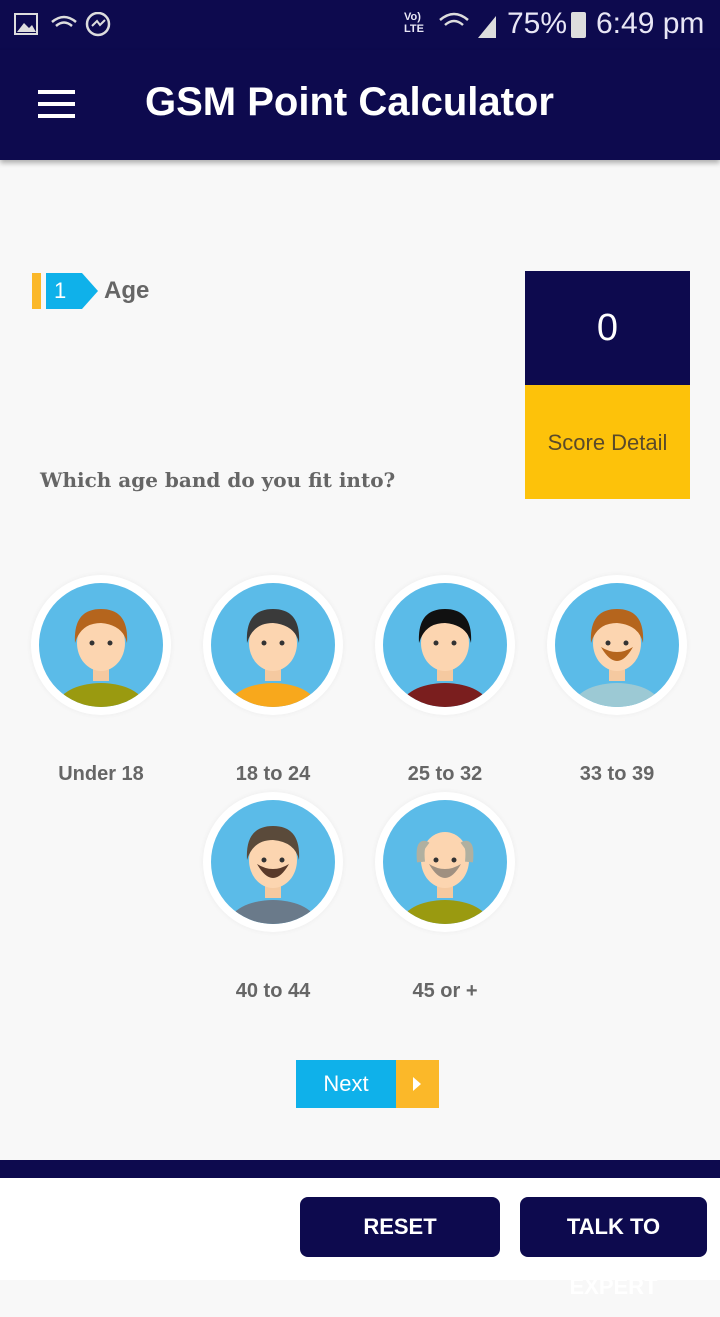  What do you see at coordinates (617, 774) in the screenshot?
I see `age-option-label: 33 to 39` at bounding box center [617, 774].